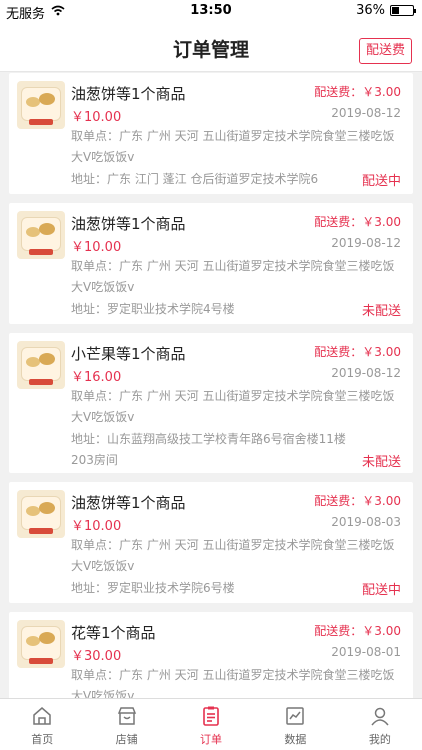 This screenshot has width=422, height=750. I want to click on tab-bar: 首页 店铺 订单 数据 我的, so click(211, 724).